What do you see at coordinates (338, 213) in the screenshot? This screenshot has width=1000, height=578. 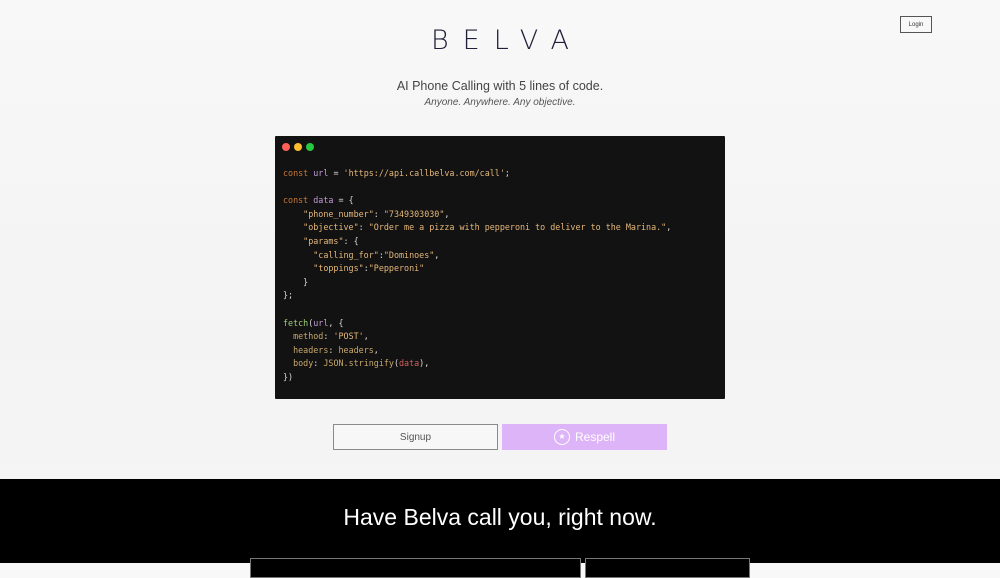 I see `code-token: "phone_number"` at bounding box center [338, 213].